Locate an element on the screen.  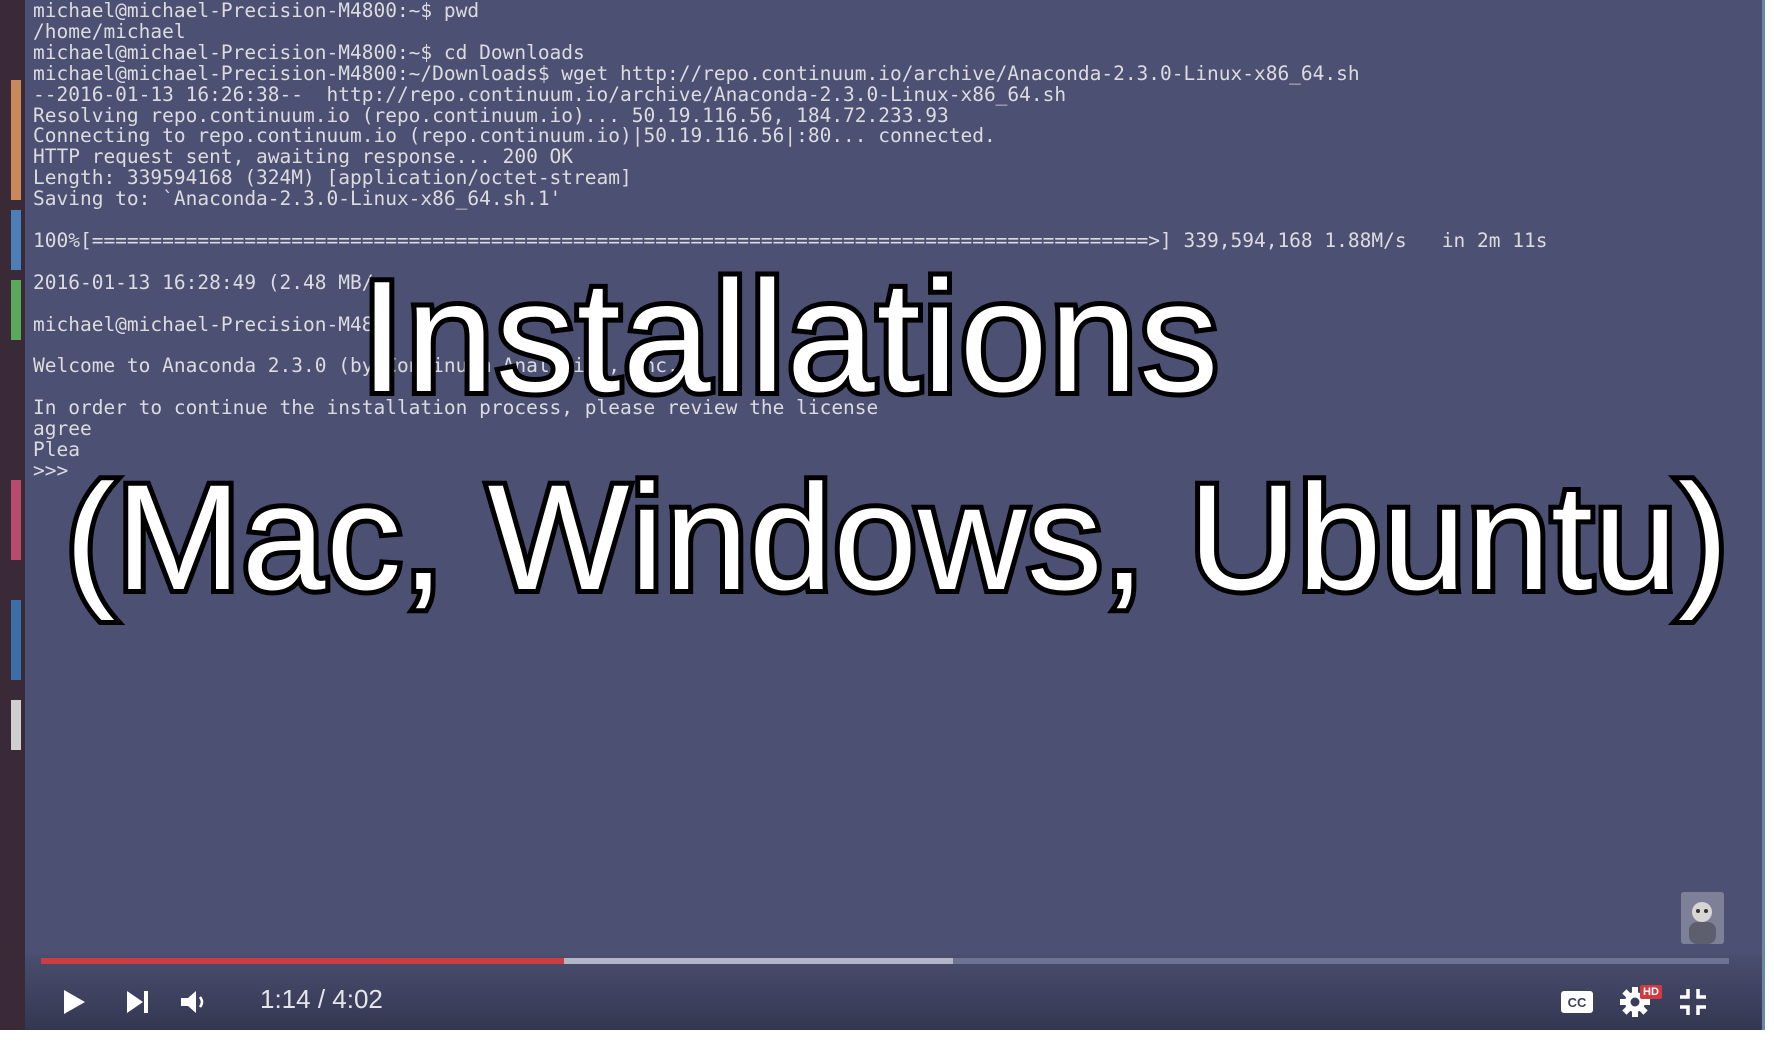
captions-icon: CC is located at coordinates (1577, 1002).